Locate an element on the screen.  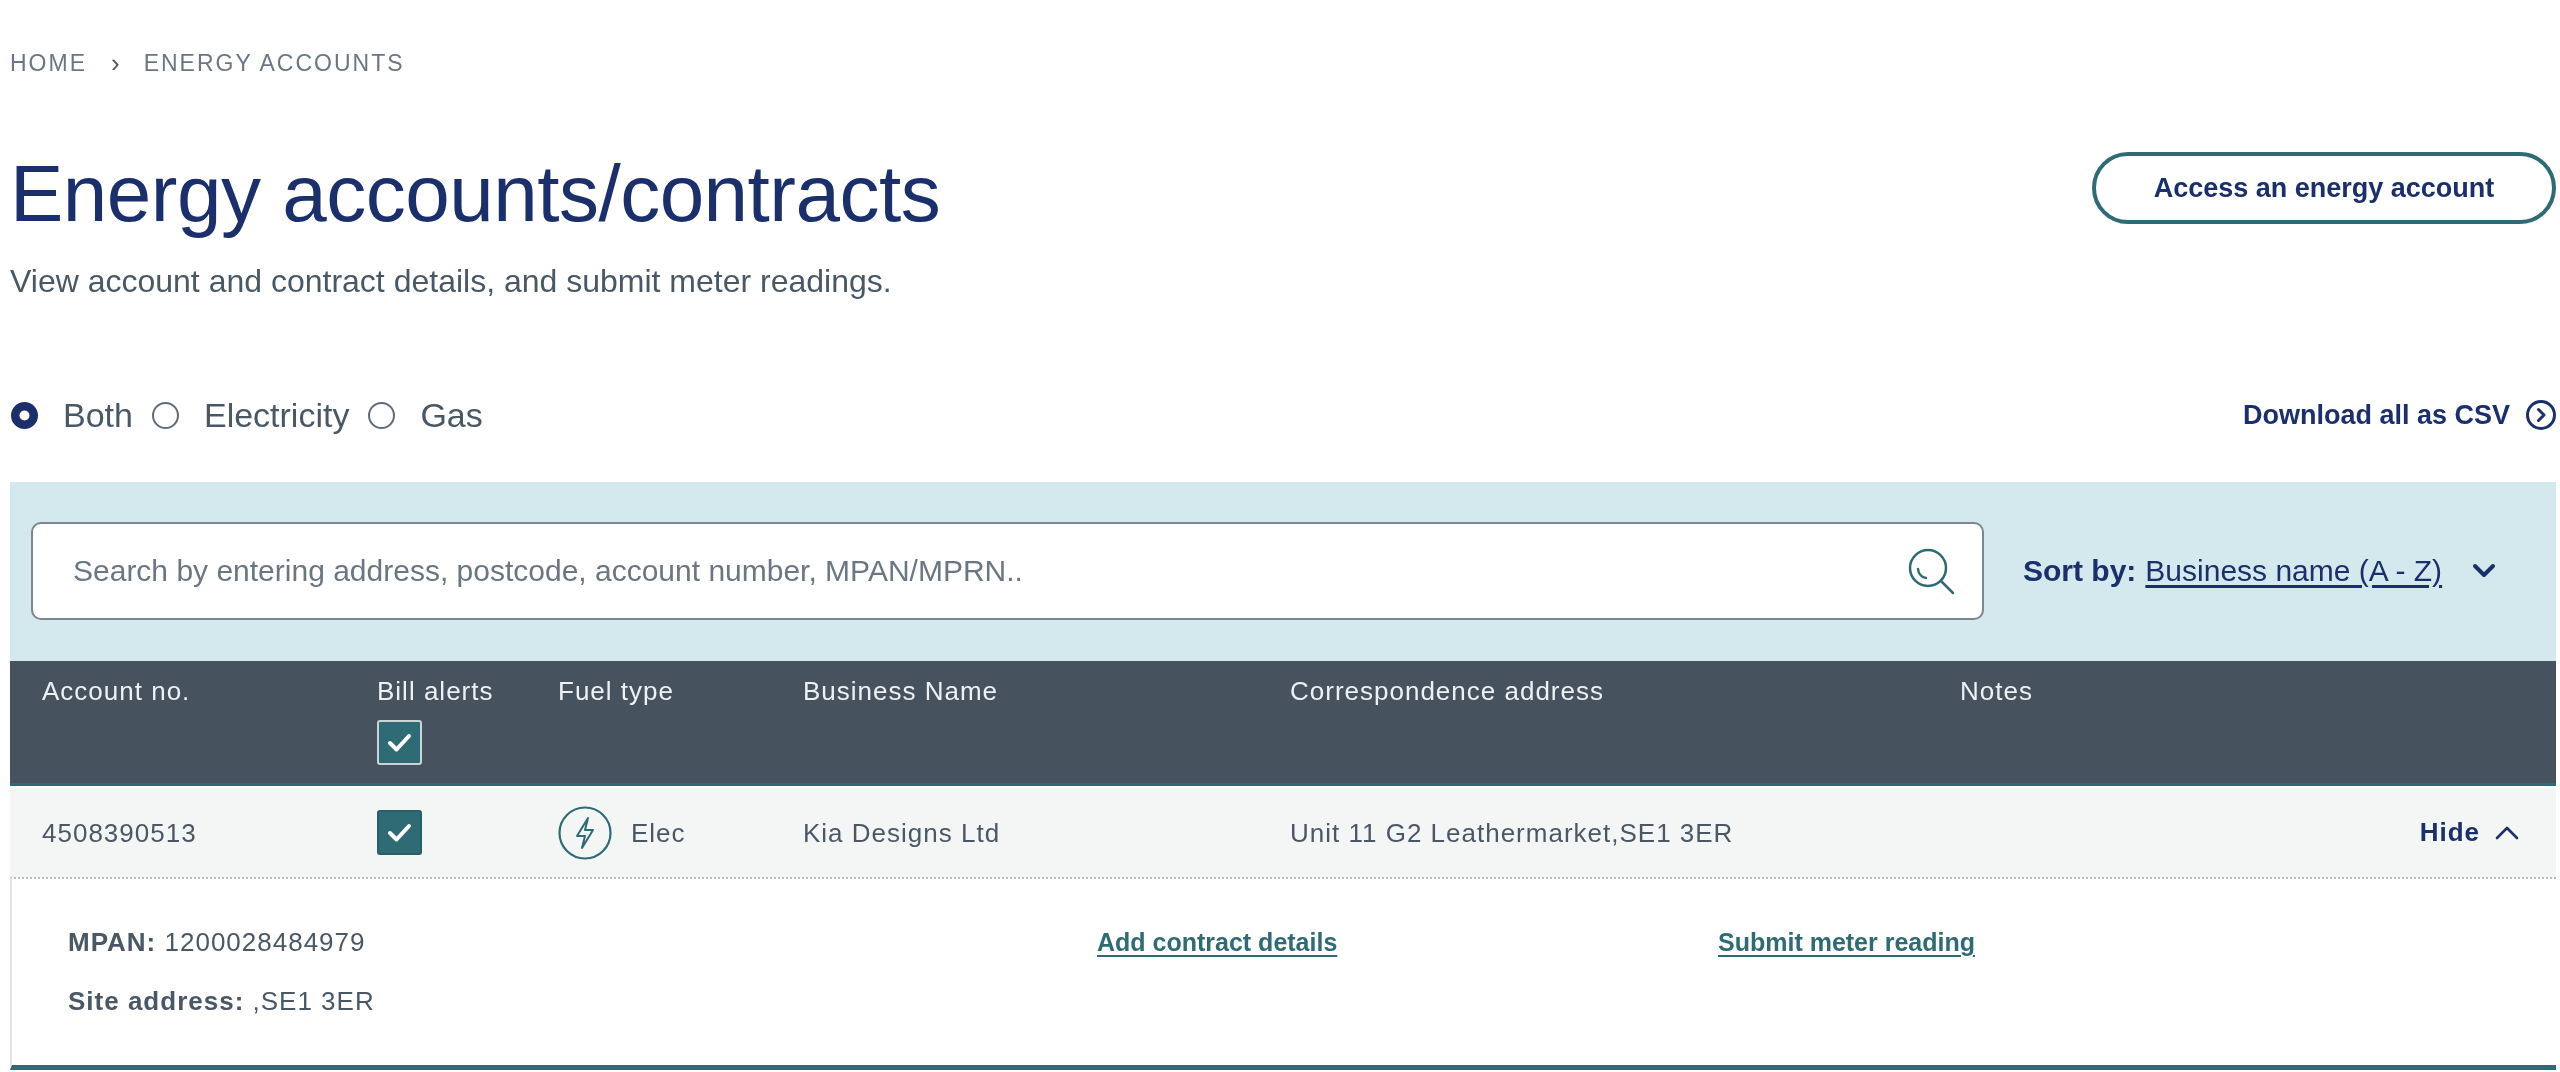
access-account-button: Access an energy account is located at coordinates (2324, 188).